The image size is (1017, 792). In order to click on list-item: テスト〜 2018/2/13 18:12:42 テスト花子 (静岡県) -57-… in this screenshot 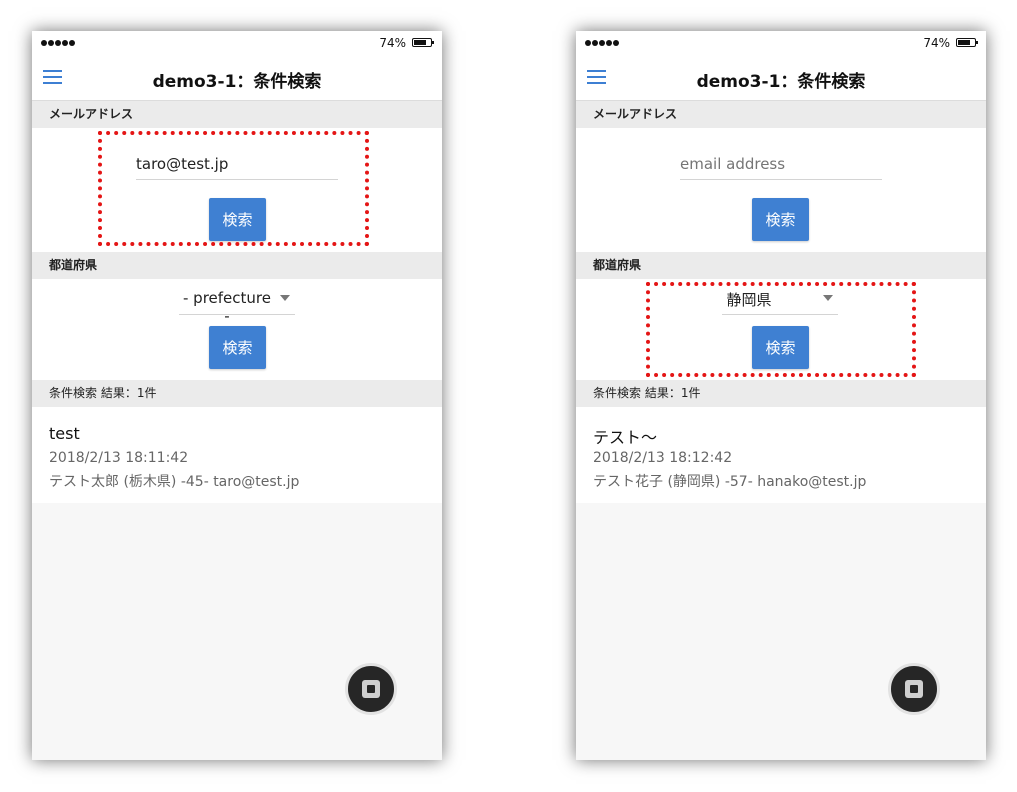, I will do `click(781, 455)`.